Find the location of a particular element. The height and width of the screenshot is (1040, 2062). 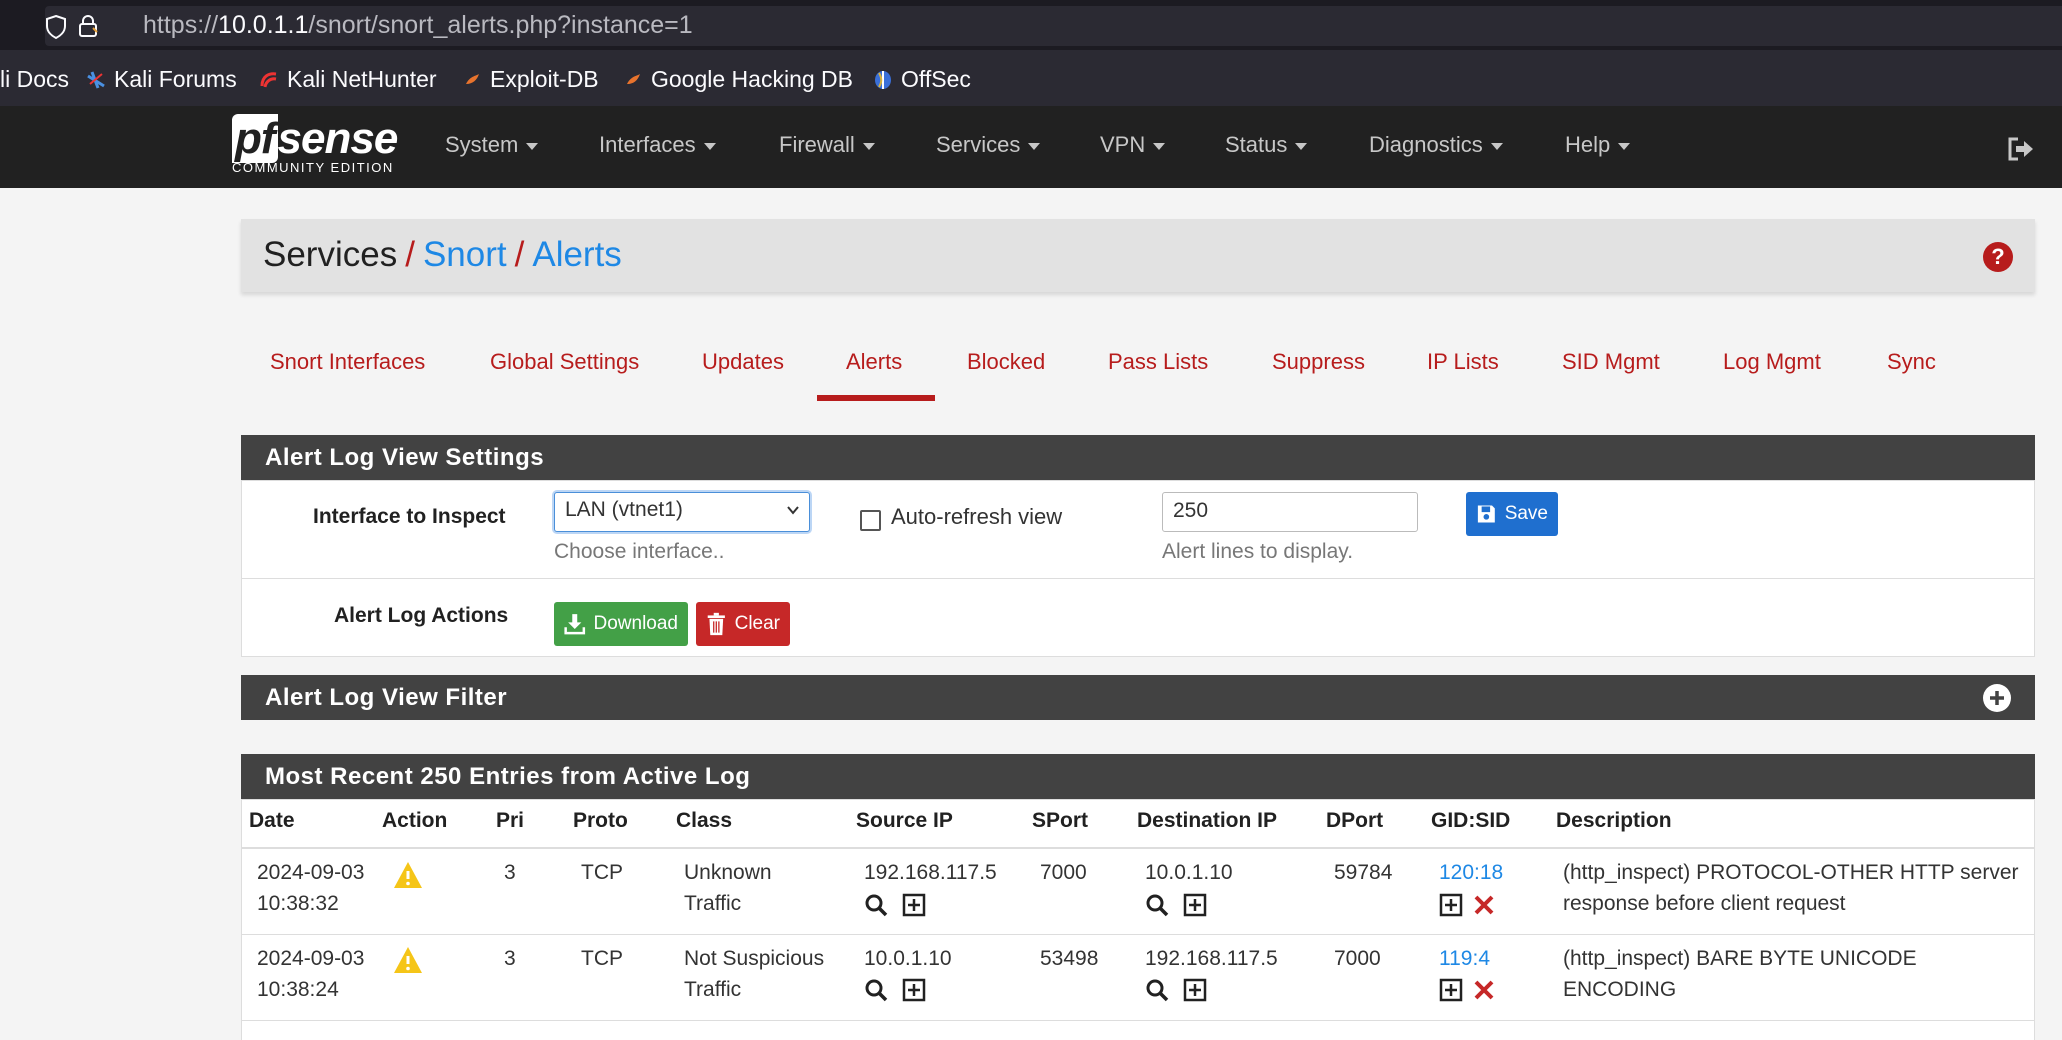

bookmark-kali-forums: Kali Forums is located at coordinates (161, 79).